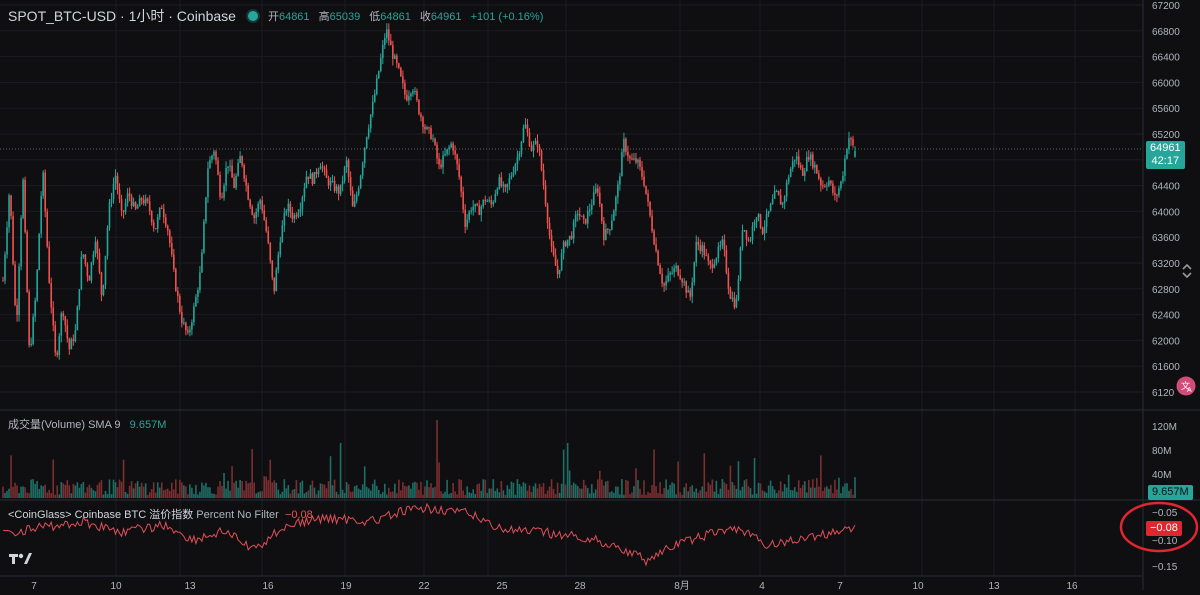  What do you see at coordinates (1186, 386) in the screenshot?
I see `translate-icon: 文 A` at bounding box center [1186, 386].